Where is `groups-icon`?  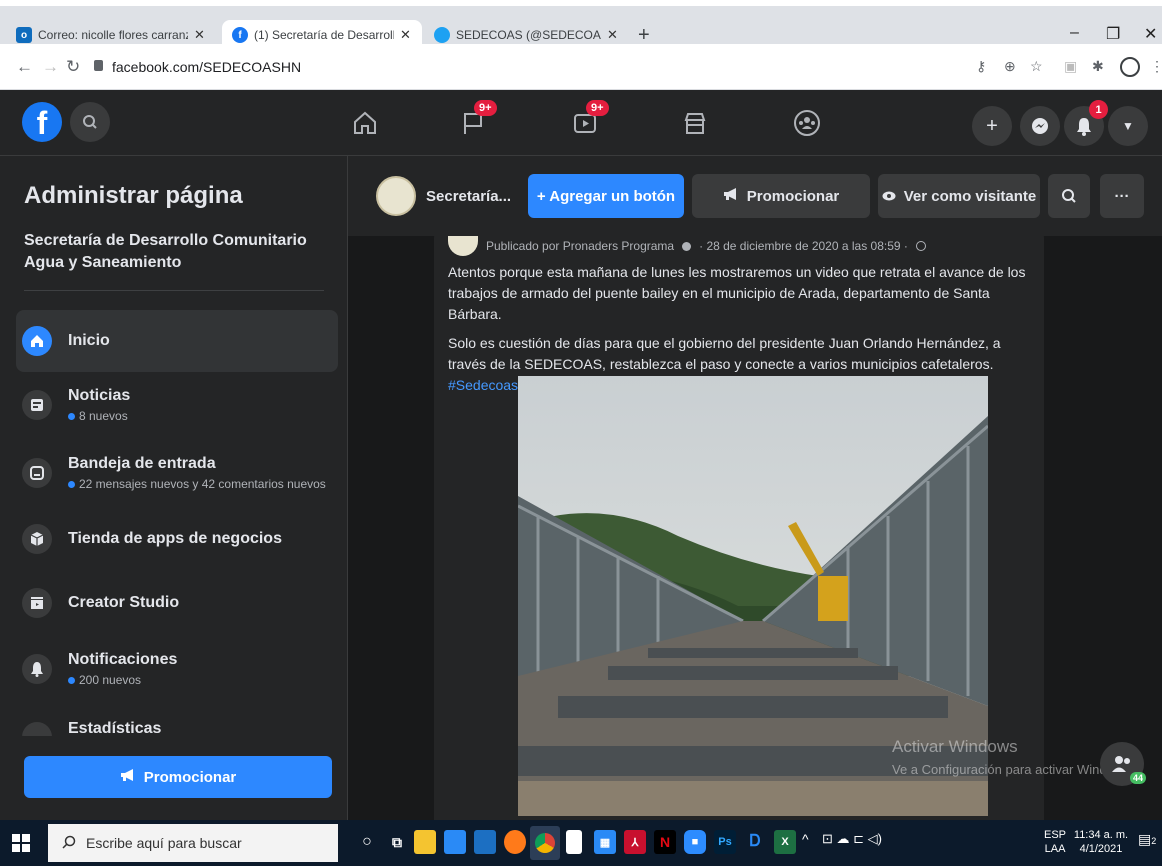
groups-icon is located at coordinates (807, 123).